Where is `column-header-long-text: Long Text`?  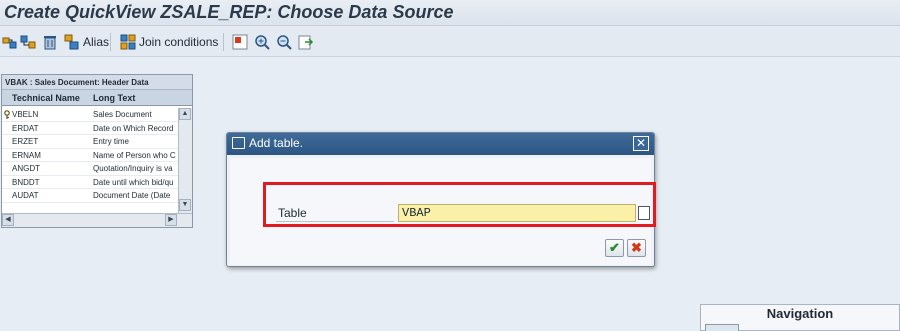
column-header-long-text: Long Text is located at coordinates (114, 98).